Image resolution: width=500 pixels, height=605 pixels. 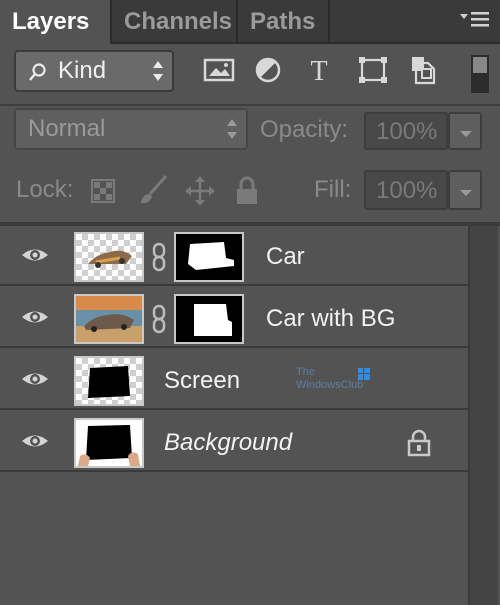 What do you see at coordinates (285, 257) in the screenshot?
I see `layer-name: Car` at bounding box center [285, 257].